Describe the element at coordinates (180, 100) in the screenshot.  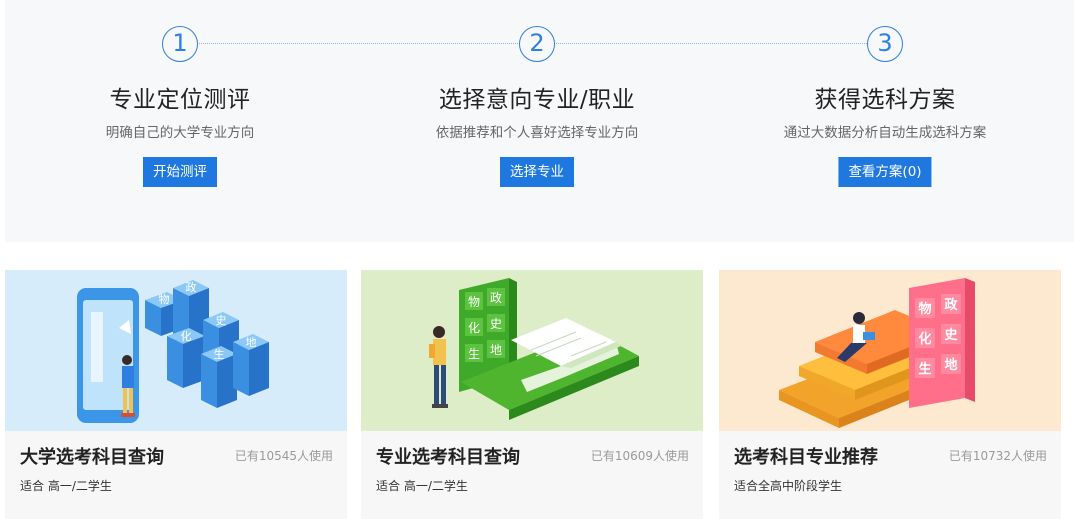
I see `step-title: 专业定位测评` at that location.